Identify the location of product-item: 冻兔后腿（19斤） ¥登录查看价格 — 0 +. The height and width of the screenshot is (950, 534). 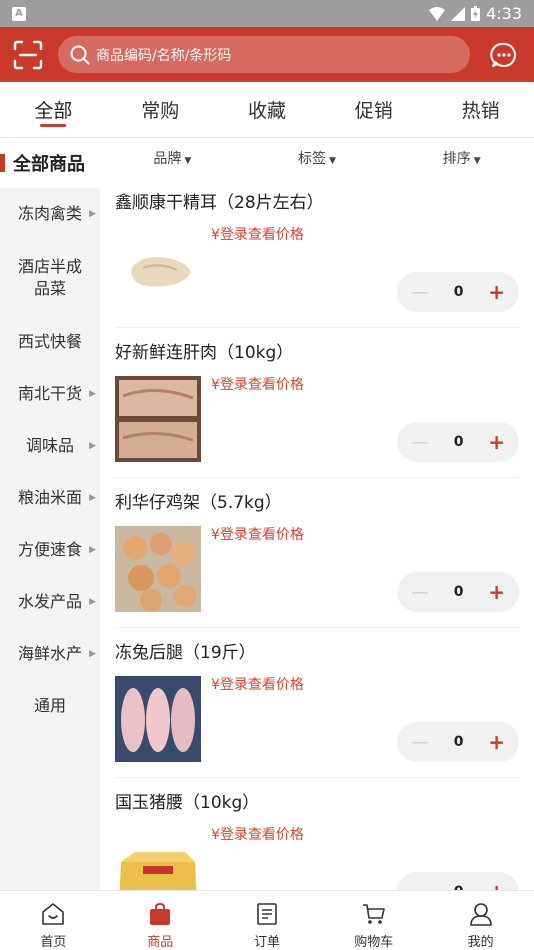
(317, 703).